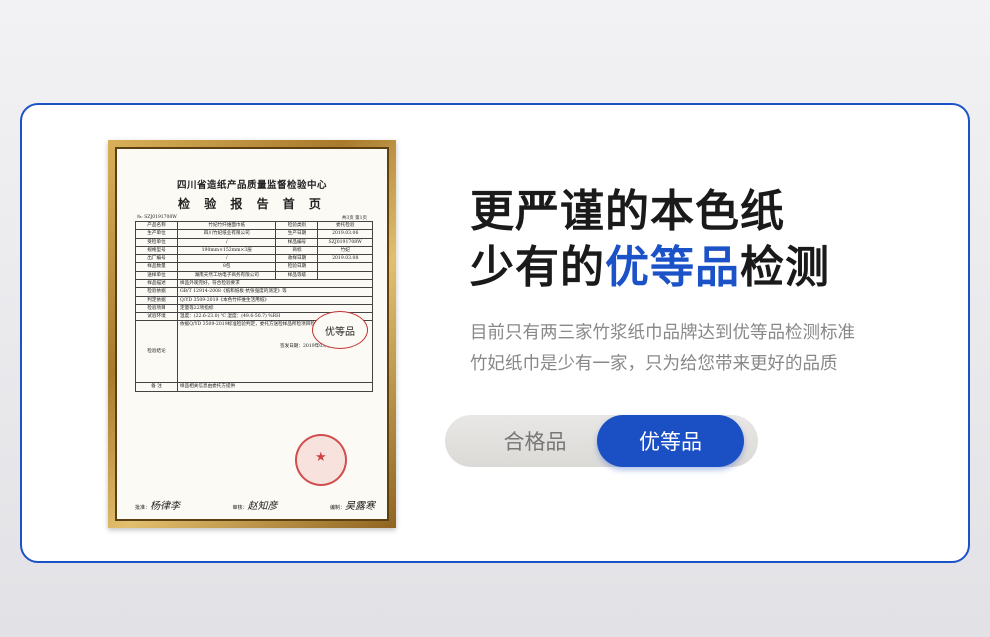 This screenshot has height=637, width=990. What do you see at coordinates (252, 204) in the screenshot?
I see `report-subtitle: 检 验 报 告 首 页` at bounding box center [252, 204].